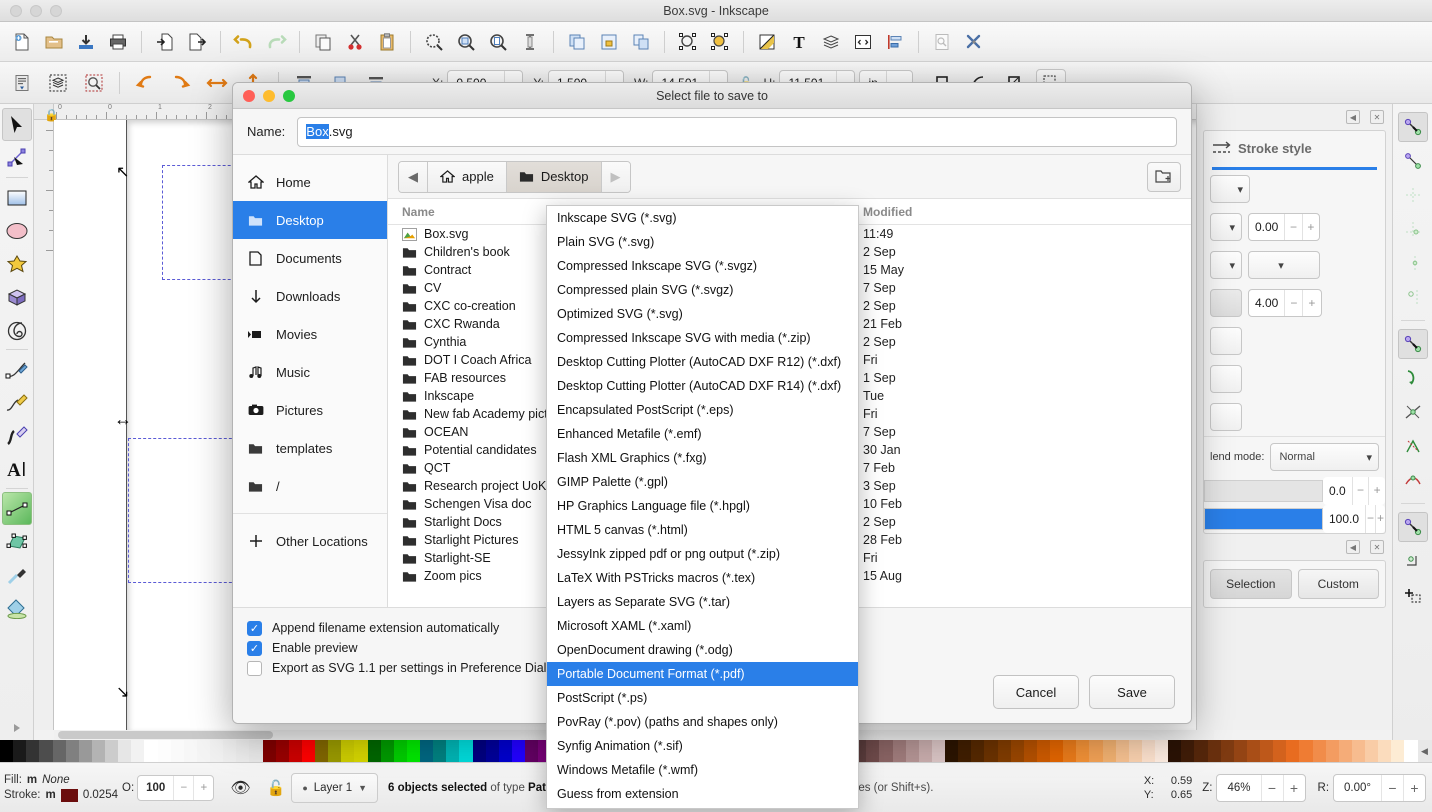  Describe the element at coordinates (276, 42) in the screenshot. I see `redo-icon` at that location.